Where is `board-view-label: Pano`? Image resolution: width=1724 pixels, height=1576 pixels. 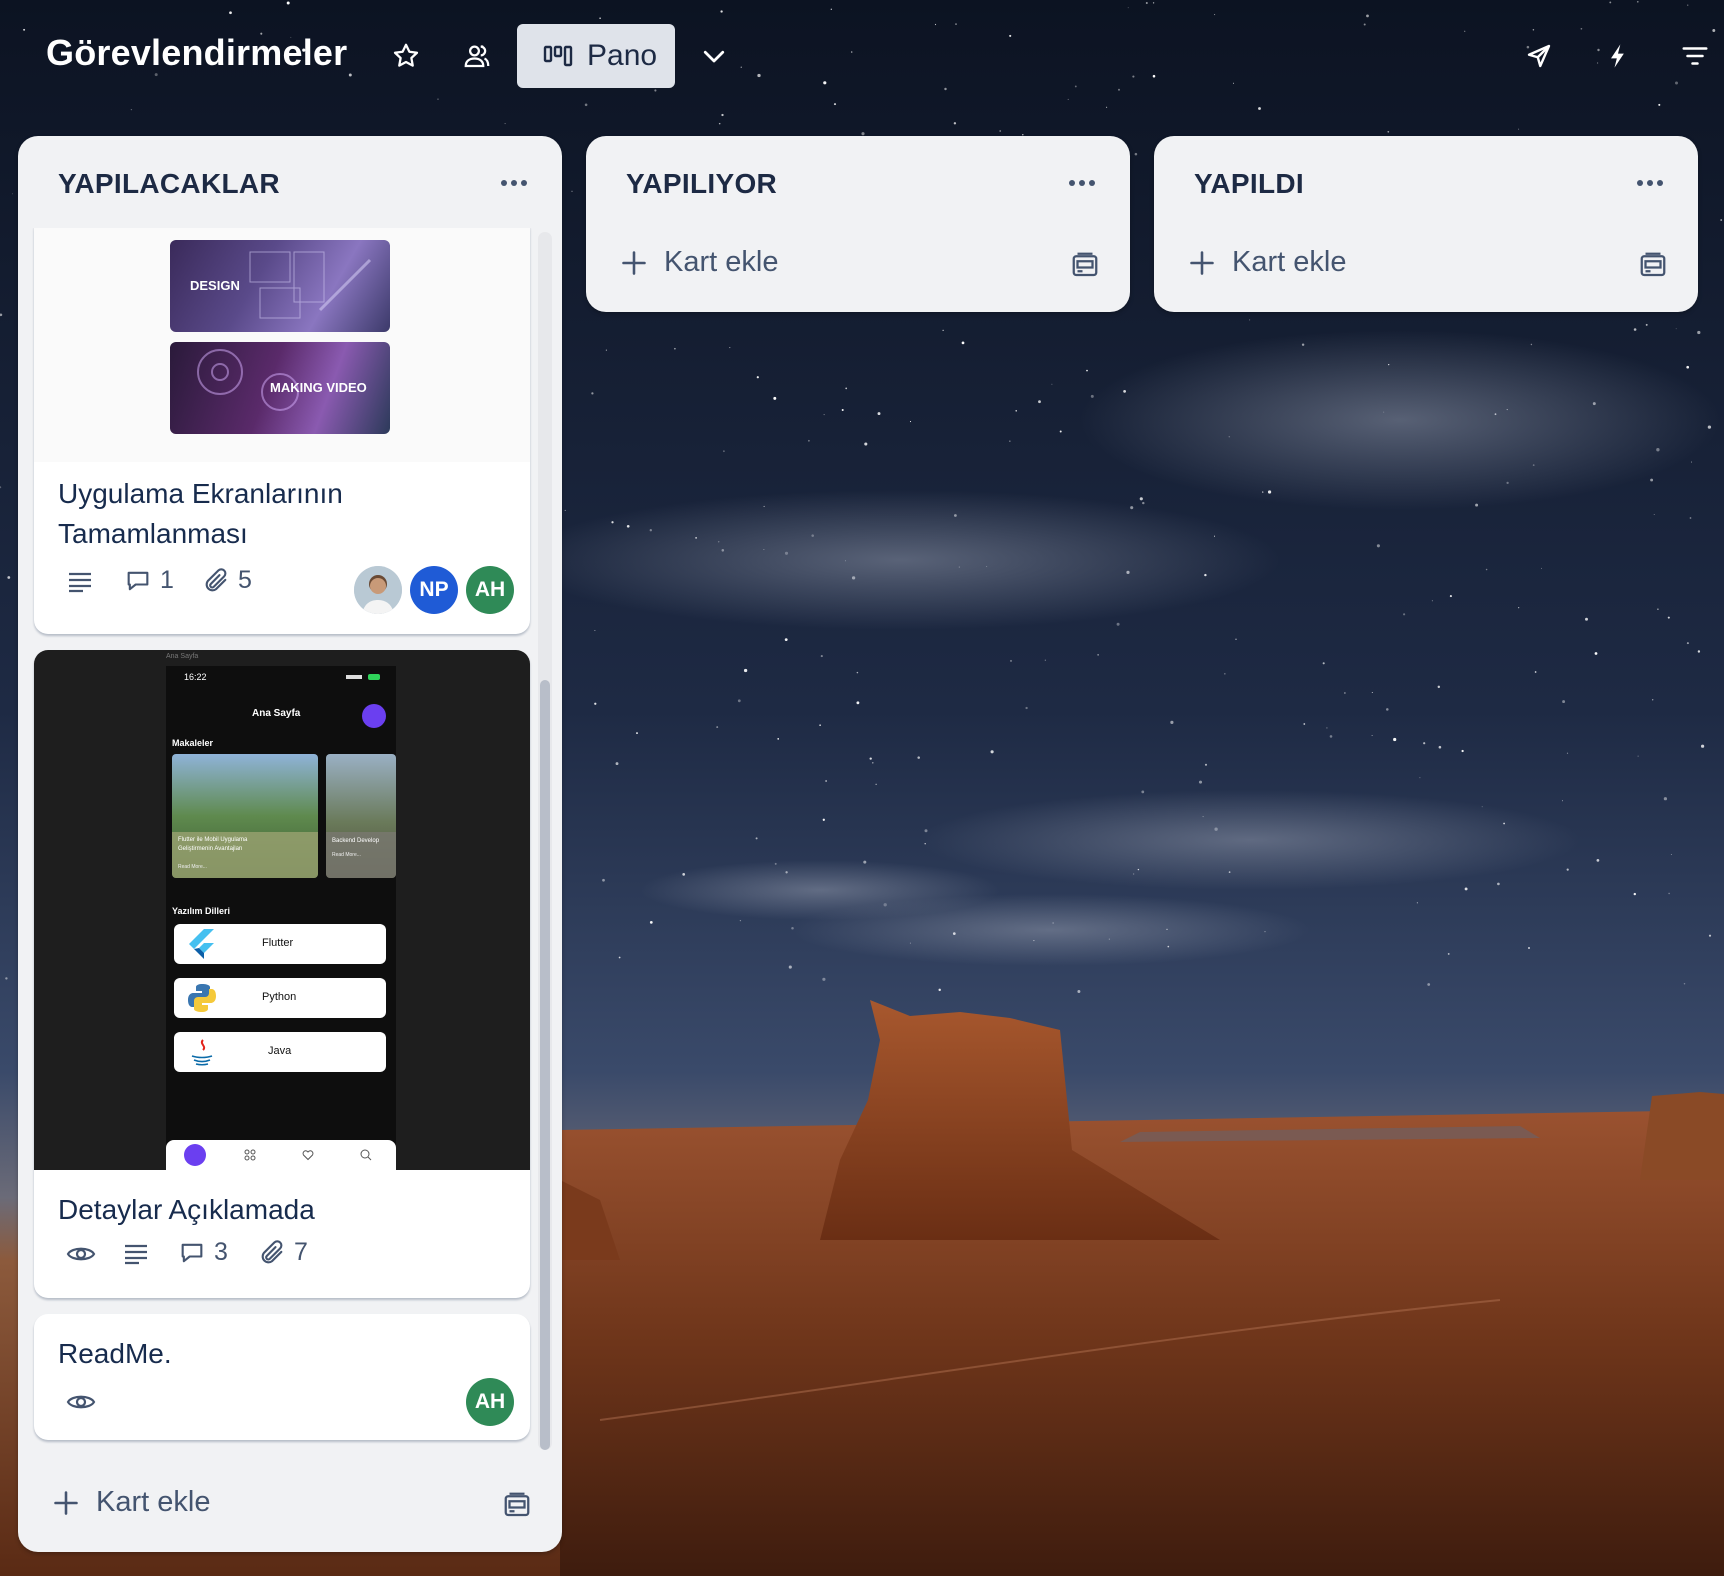
board-view-label: Pano is located at coordinates (622, 55).